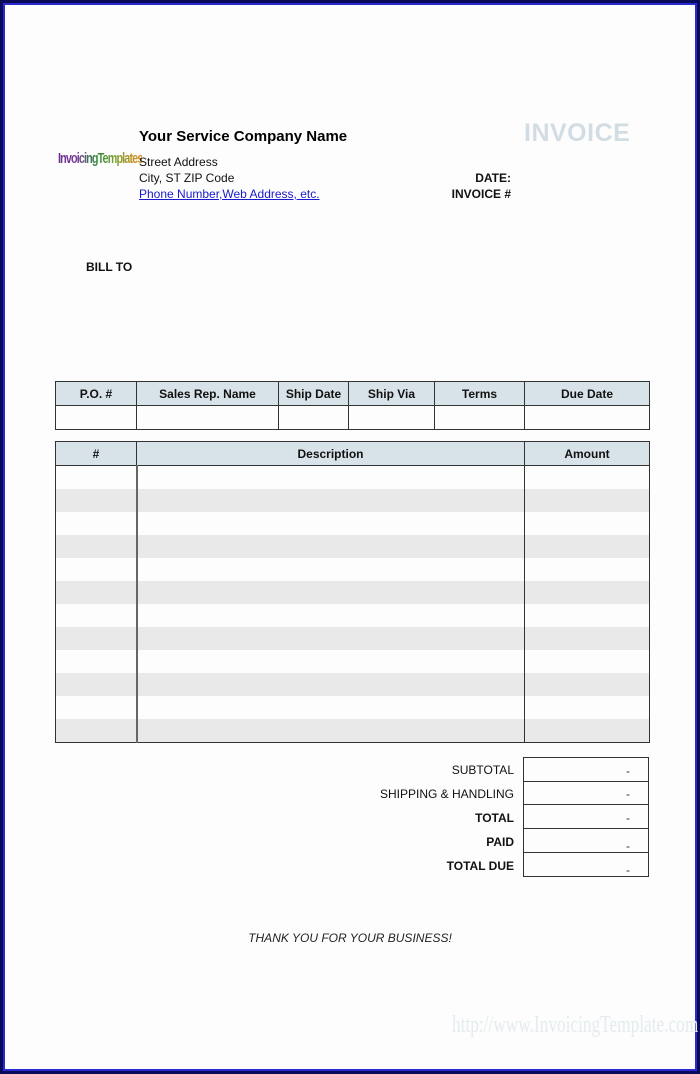 Image resolution: width=700 pixels, height=1074 pixels. Describe the element at coordinates (330, 453) in the screenshot. I see `column-header-description: Description` at that location.